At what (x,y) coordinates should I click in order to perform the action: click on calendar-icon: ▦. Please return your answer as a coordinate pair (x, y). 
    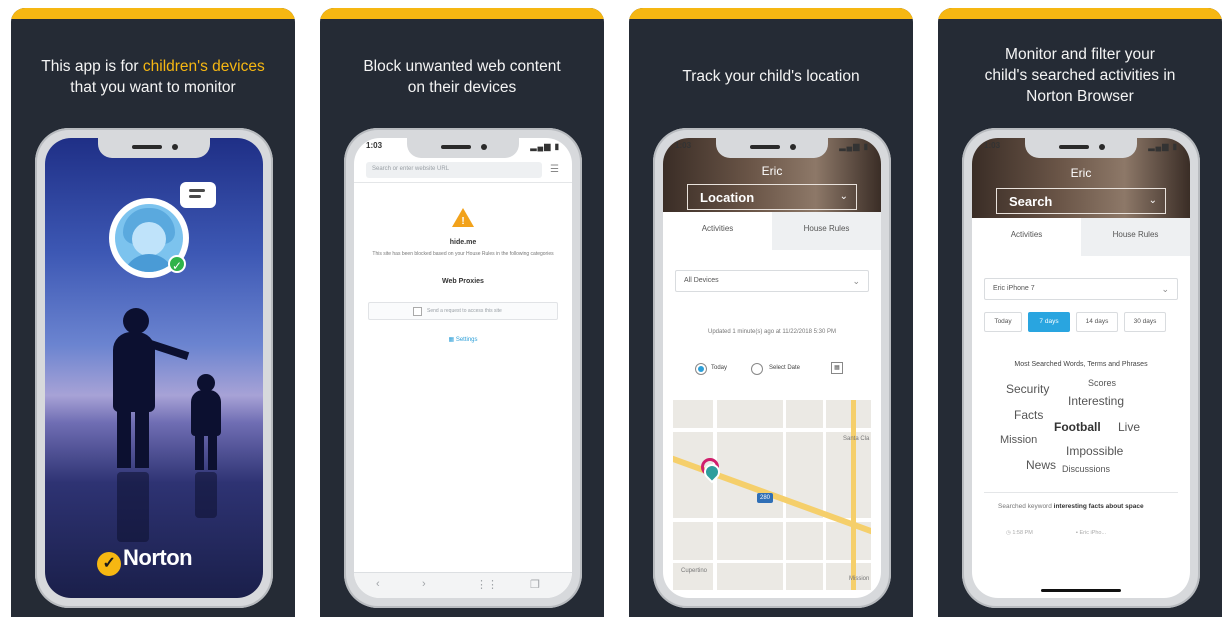
    Looking at the image, I should click on (837, 368).